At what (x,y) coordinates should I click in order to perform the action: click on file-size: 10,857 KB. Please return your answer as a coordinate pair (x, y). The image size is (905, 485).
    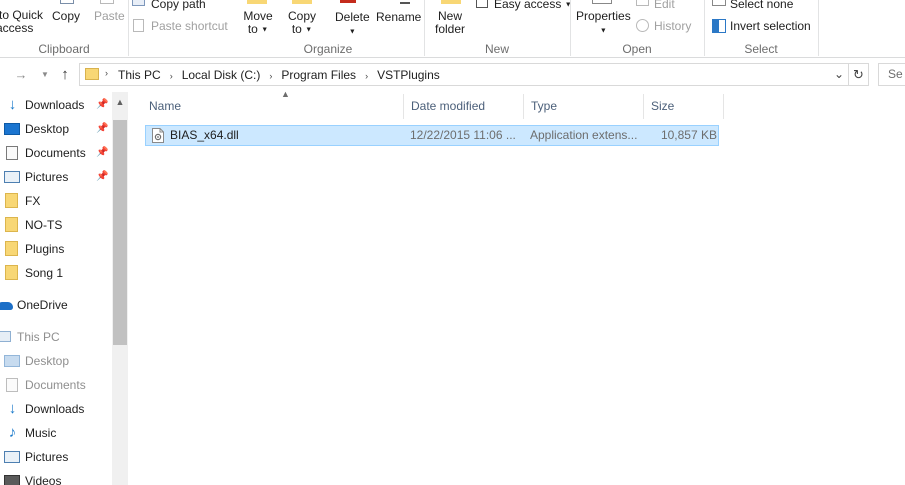
    Looking at the image, I should click on (688, 135).